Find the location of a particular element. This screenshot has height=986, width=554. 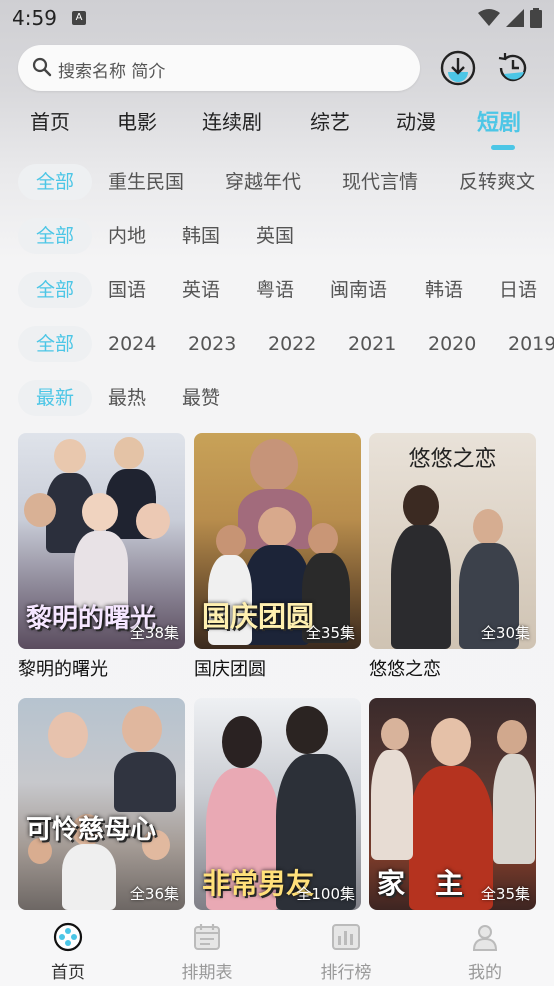

genre-filter-row: 全部 重生民国 穿越年代 现代言情 反转爽文 is located at coordinates (277, 182).